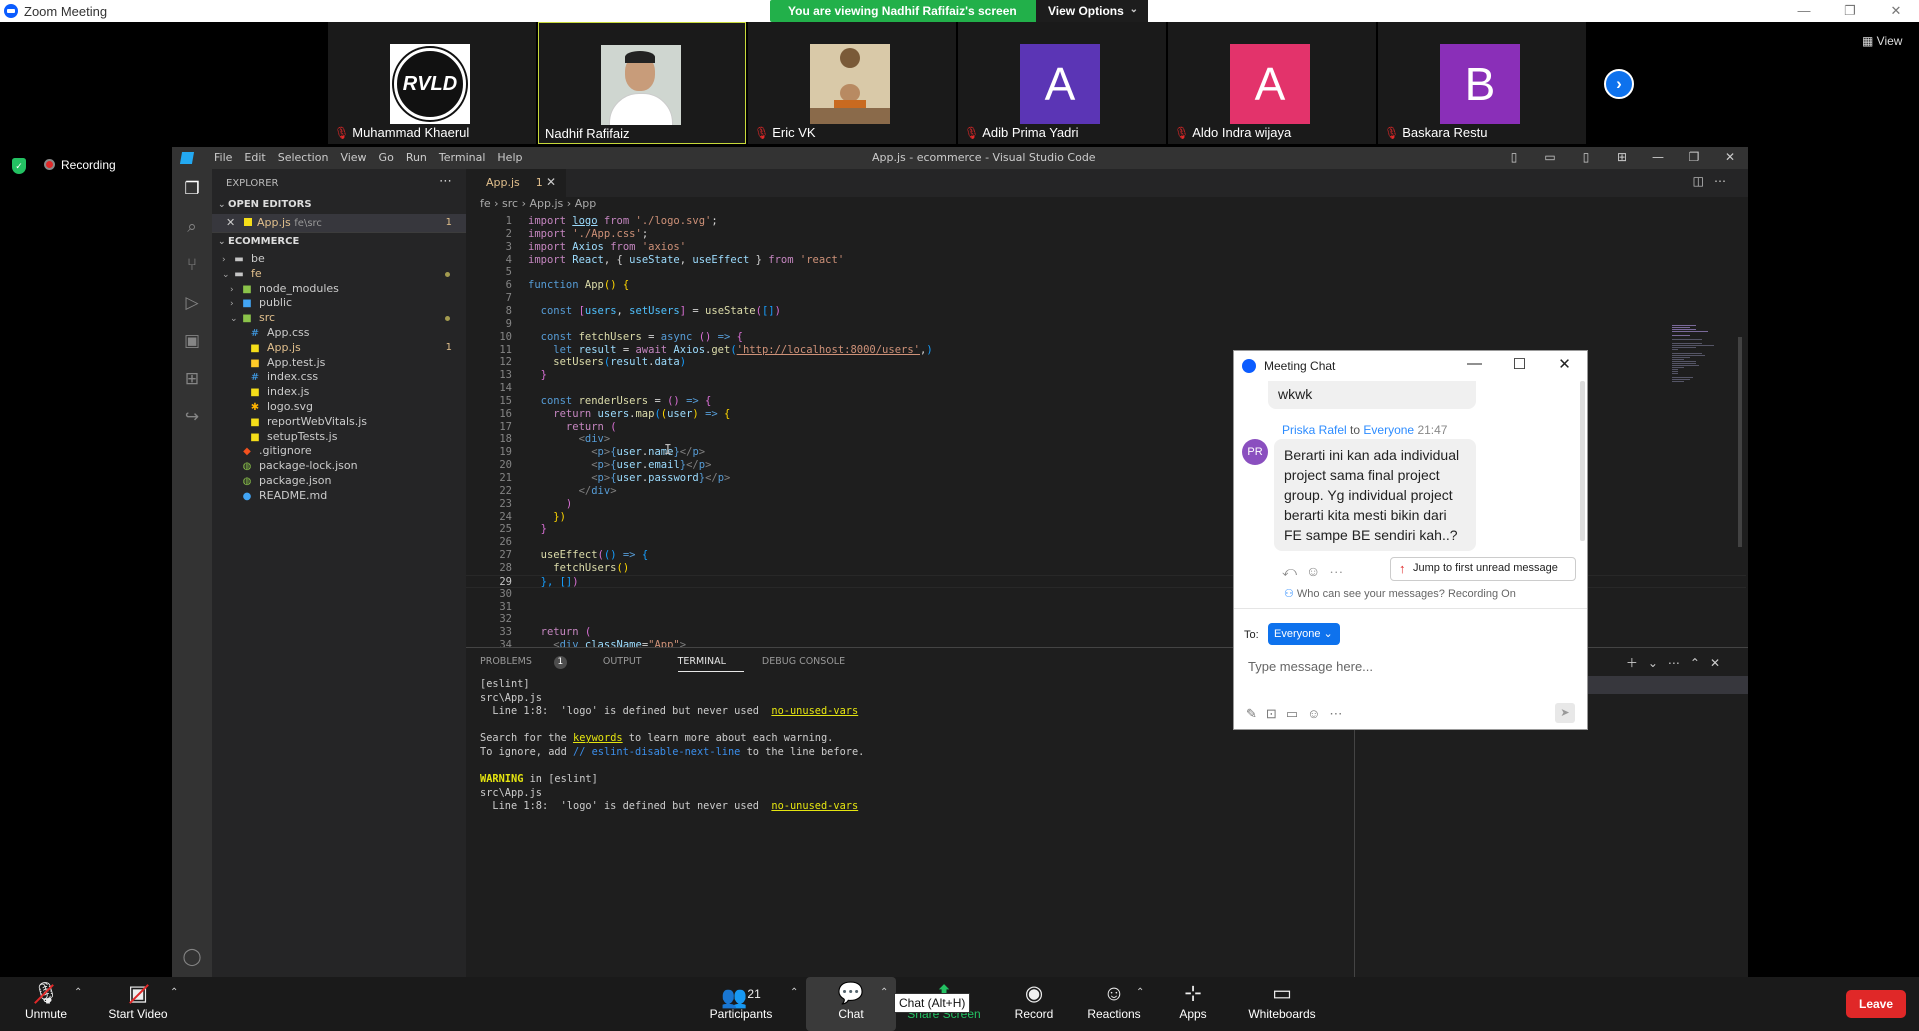 The image size is (1919, 1031). What do you see at coordinates (1296, 713) in the screenshot?
I see `file-icon: ▭` at bounding box center [1296, 713].